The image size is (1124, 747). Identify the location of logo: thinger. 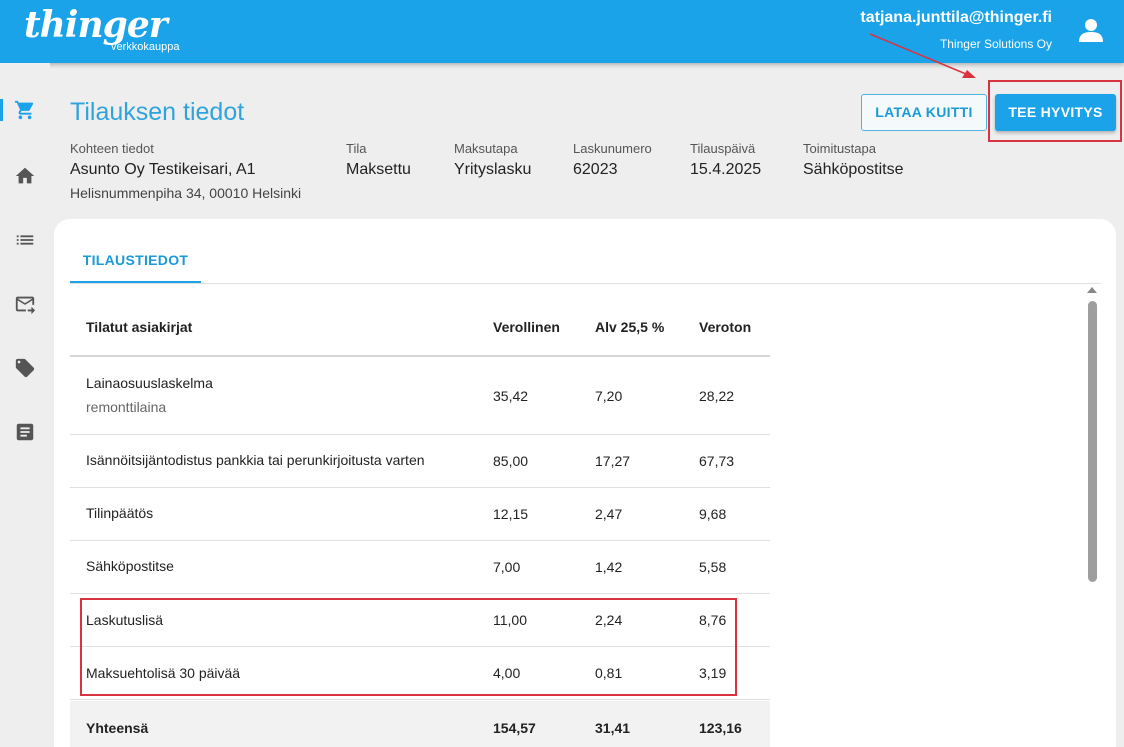
(96, 25).